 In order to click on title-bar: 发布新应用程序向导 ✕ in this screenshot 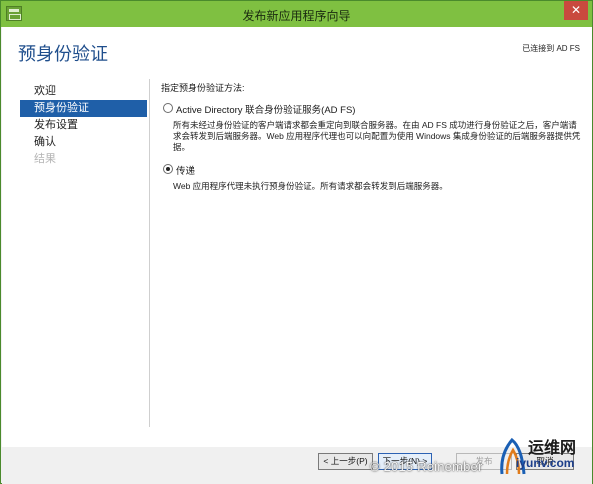, I will do `click(296, 14)`.